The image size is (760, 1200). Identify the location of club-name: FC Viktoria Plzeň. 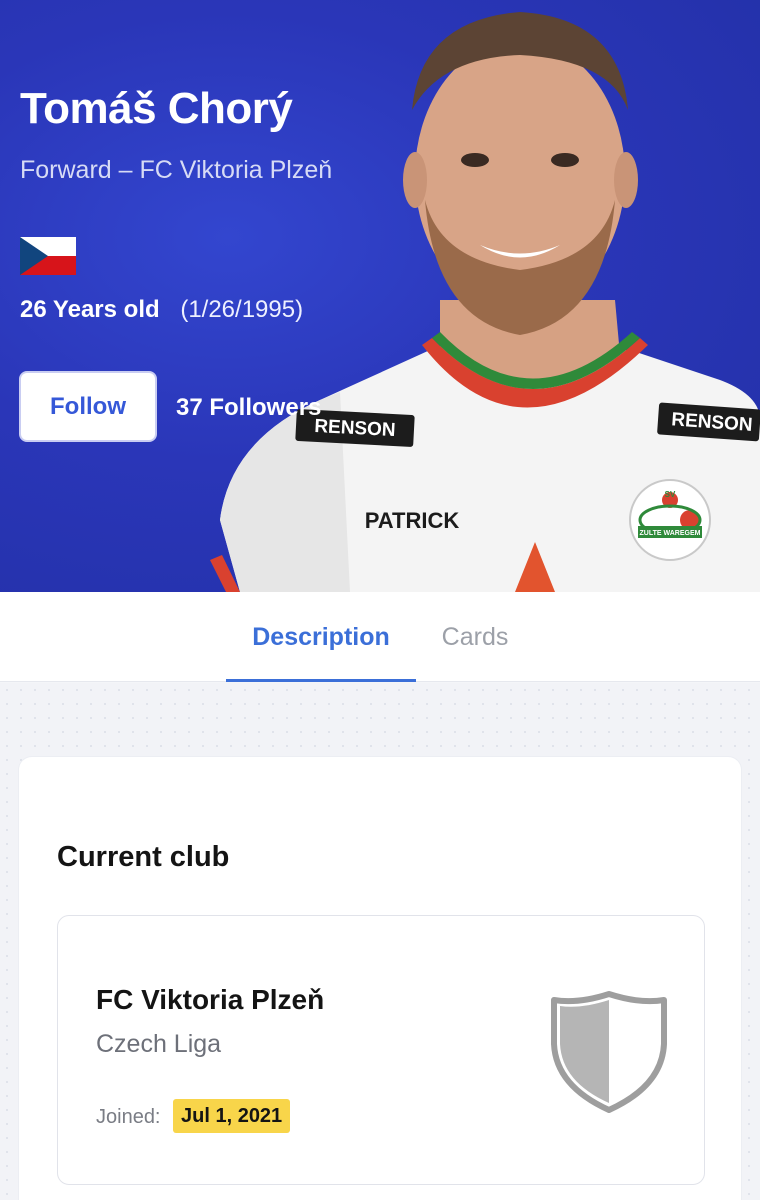
(210, 999).